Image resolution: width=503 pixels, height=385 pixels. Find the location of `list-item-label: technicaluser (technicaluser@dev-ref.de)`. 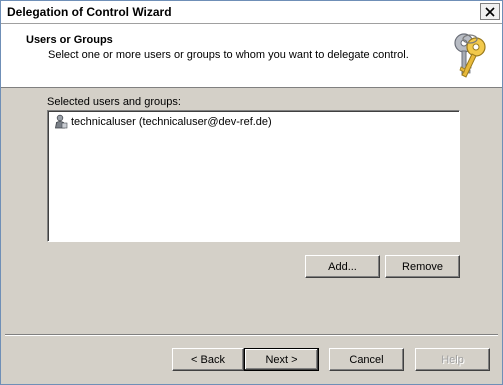

list-item-label: technicaluser (technicaluser@dev-ref.de) is located at coordinates (171, 122).